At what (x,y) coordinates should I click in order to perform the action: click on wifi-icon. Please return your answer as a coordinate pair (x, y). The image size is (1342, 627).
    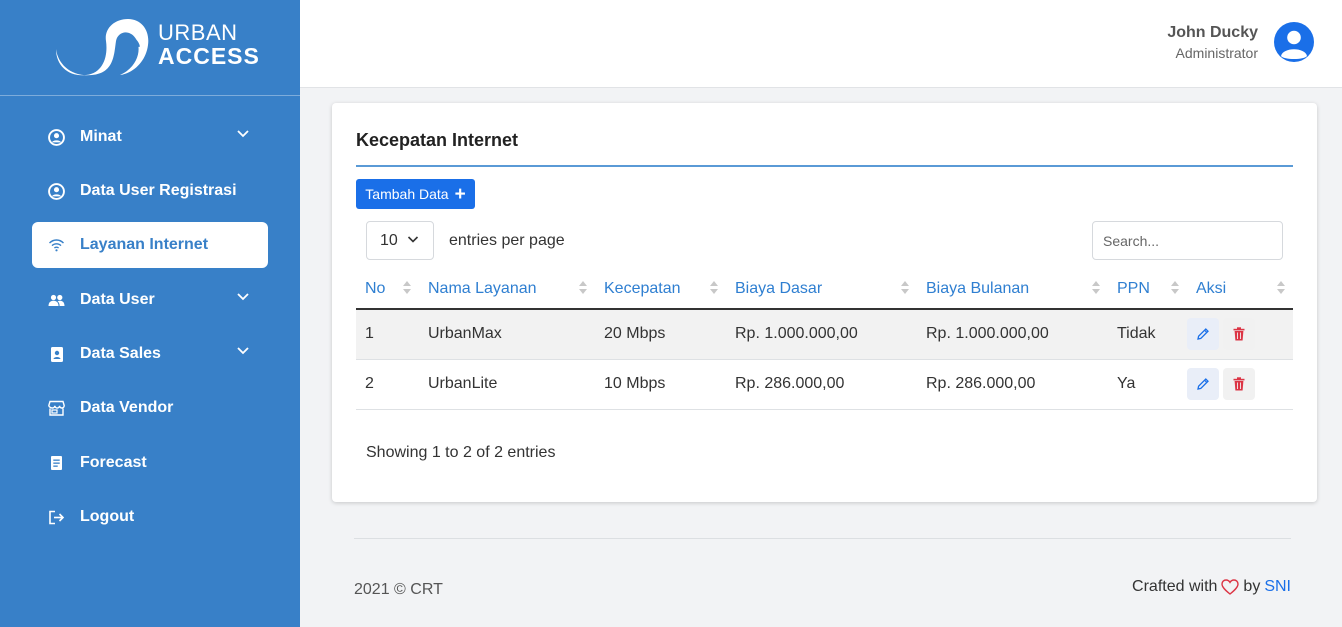
    Looking at the image, I should click on (56, 245).